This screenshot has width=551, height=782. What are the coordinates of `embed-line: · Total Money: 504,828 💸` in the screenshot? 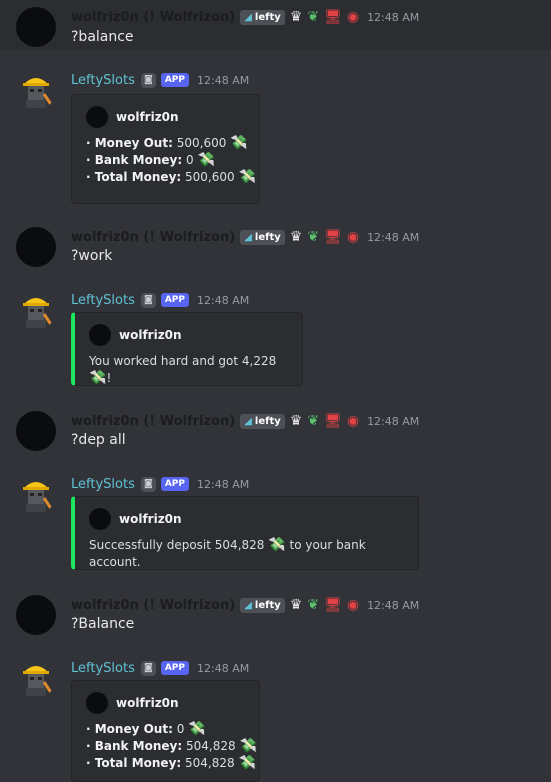 It's located at (171, 763).